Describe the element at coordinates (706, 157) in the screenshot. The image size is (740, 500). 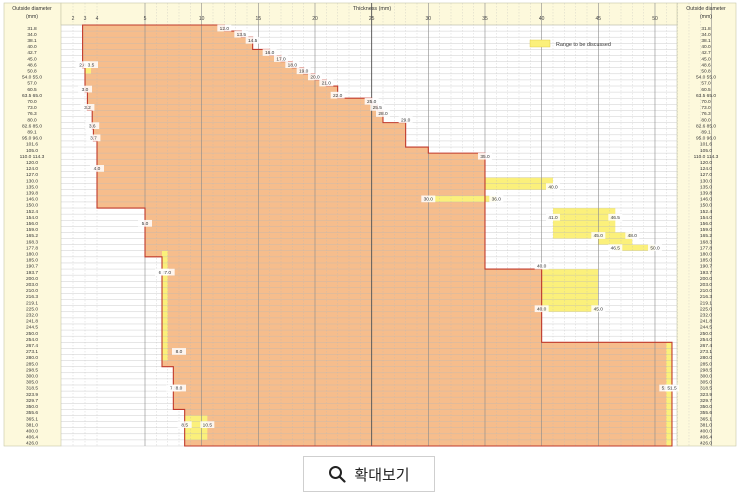
I see `diameter-label-right: 110.0 114.3` at that location.